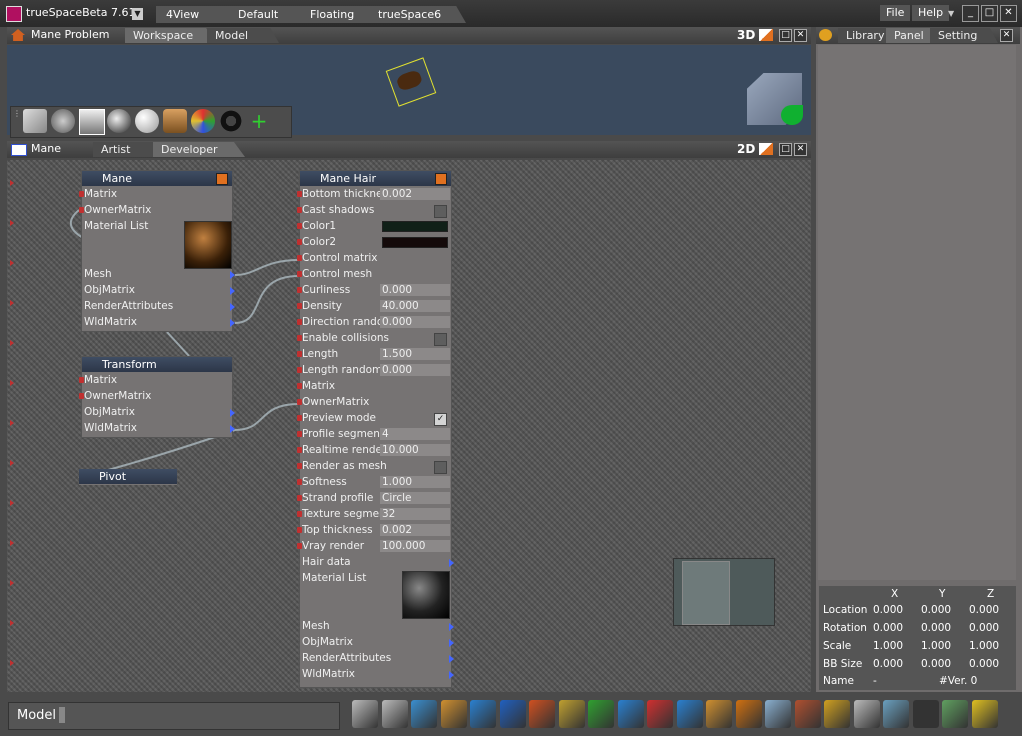  What do you see at coordinates (415, 434) in the screenshot?
I see `param-value-field: 4` at bounding box center [415, 434].